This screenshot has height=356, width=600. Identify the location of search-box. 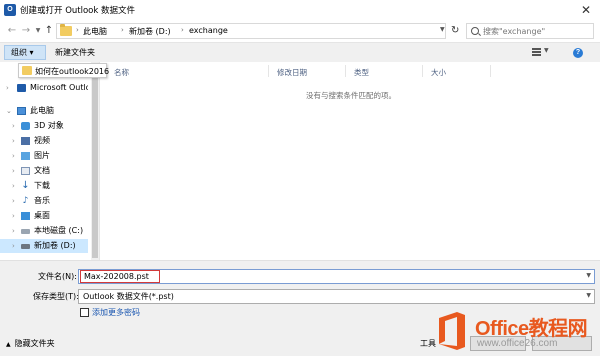
(530, 31).